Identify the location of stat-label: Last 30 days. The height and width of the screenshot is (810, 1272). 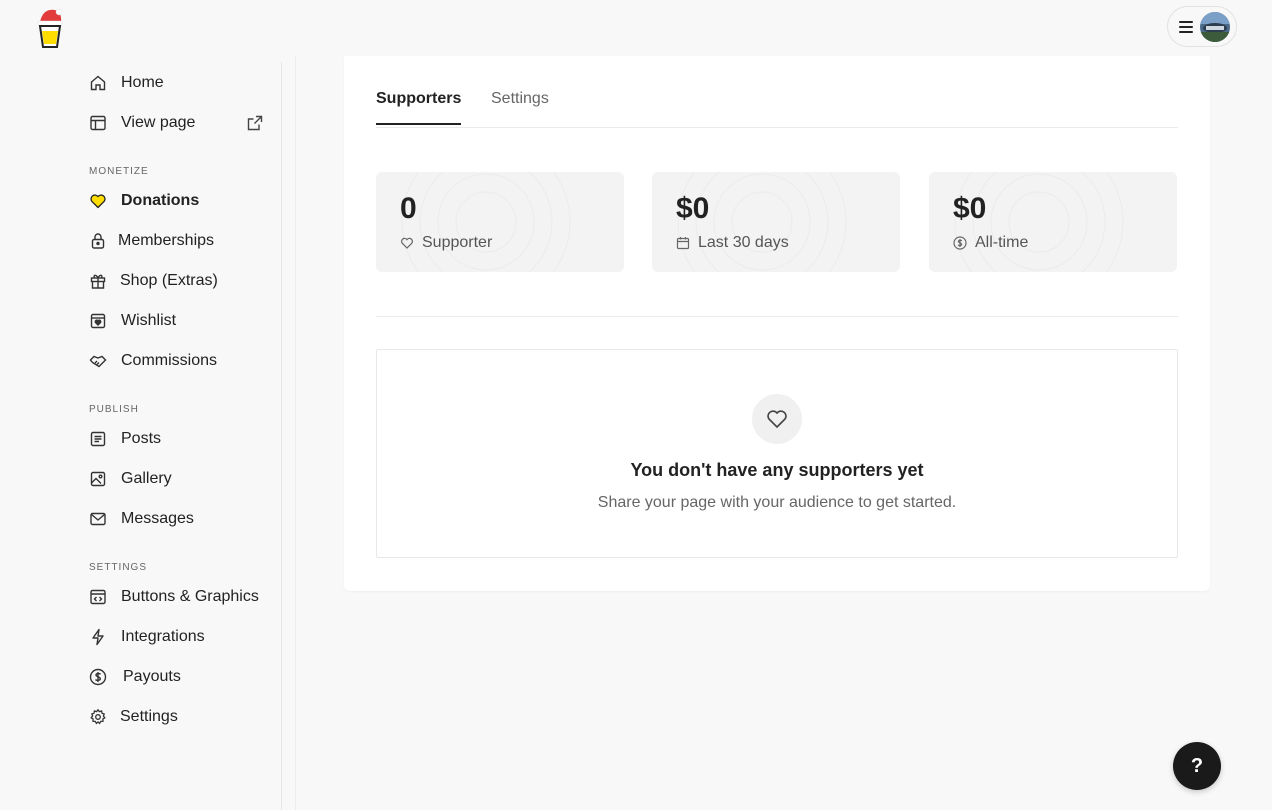
(743, 242).